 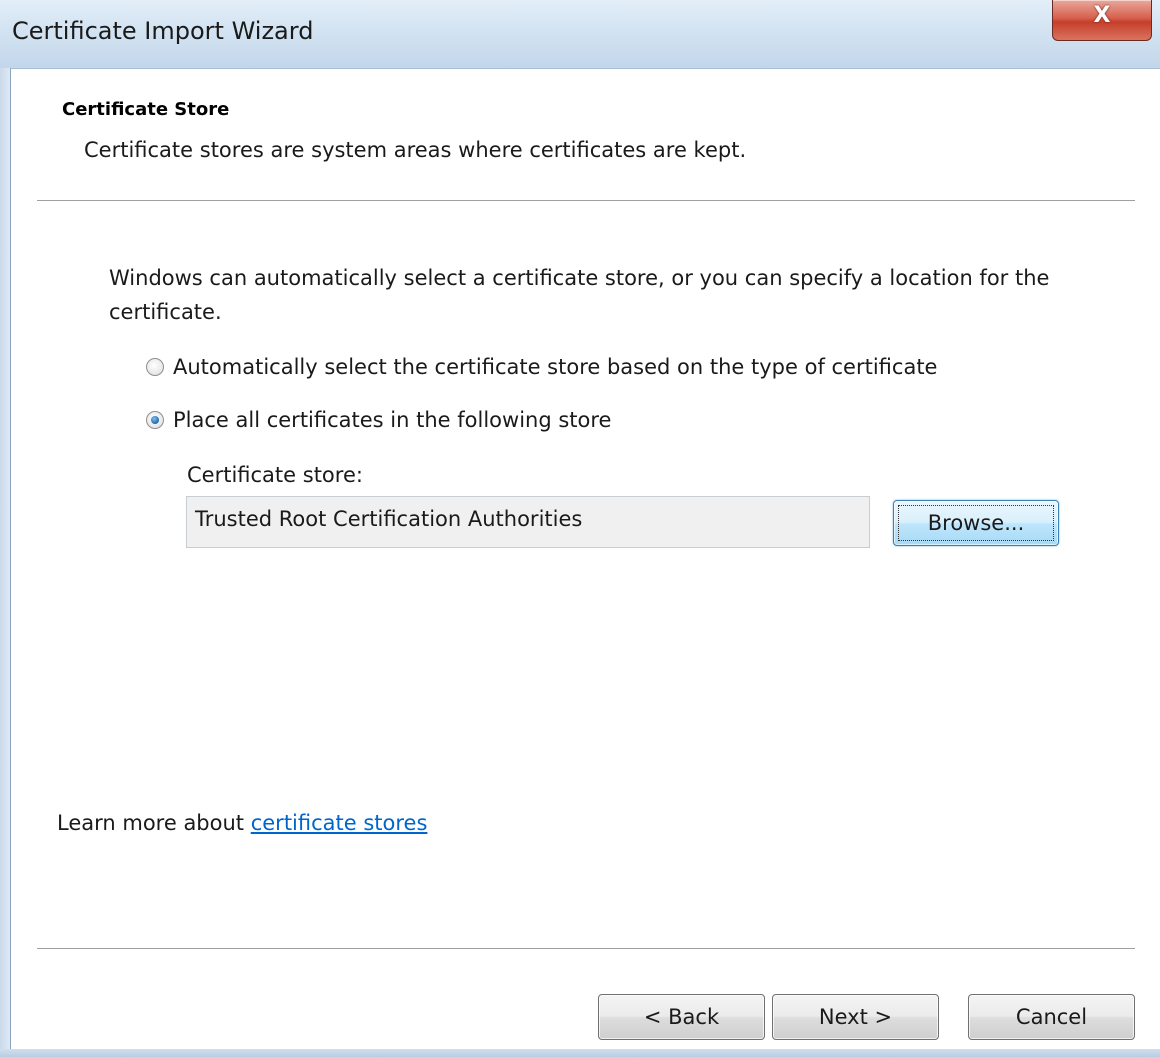 I want to click on close-button: X, so click(x=1102, y=20).